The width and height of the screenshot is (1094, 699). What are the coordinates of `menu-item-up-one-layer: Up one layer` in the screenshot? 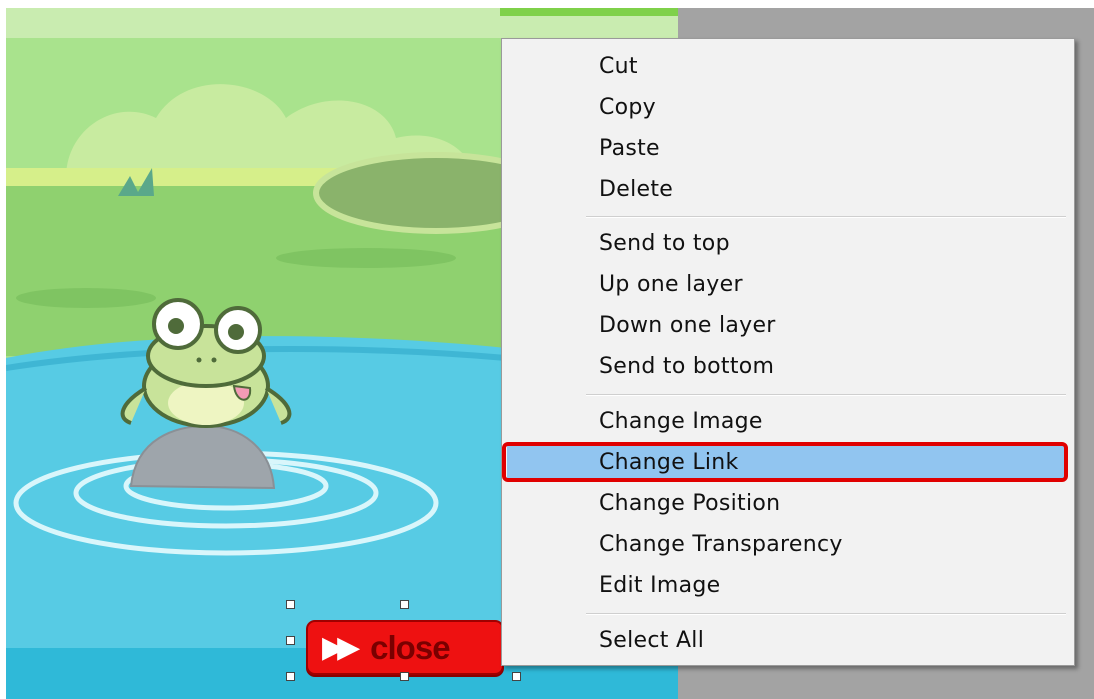 It's located at (786, 284).